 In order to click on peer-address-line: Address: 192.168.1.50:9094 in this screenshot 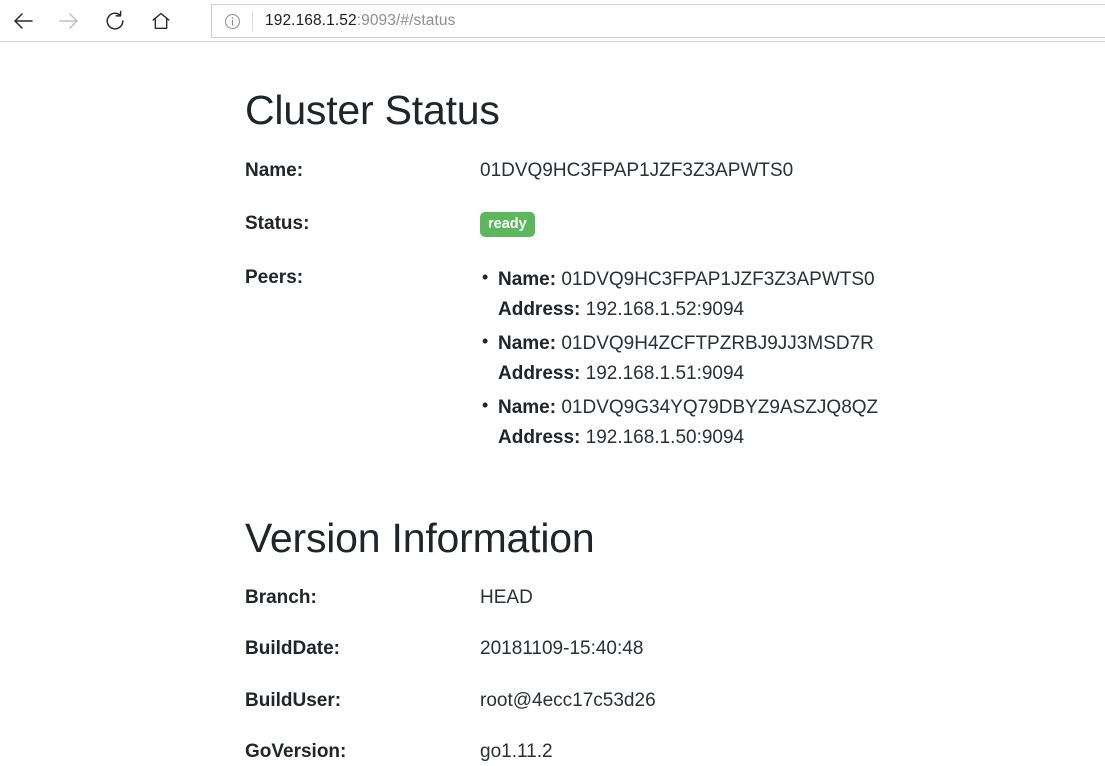, I will do `click(801, 438)`.